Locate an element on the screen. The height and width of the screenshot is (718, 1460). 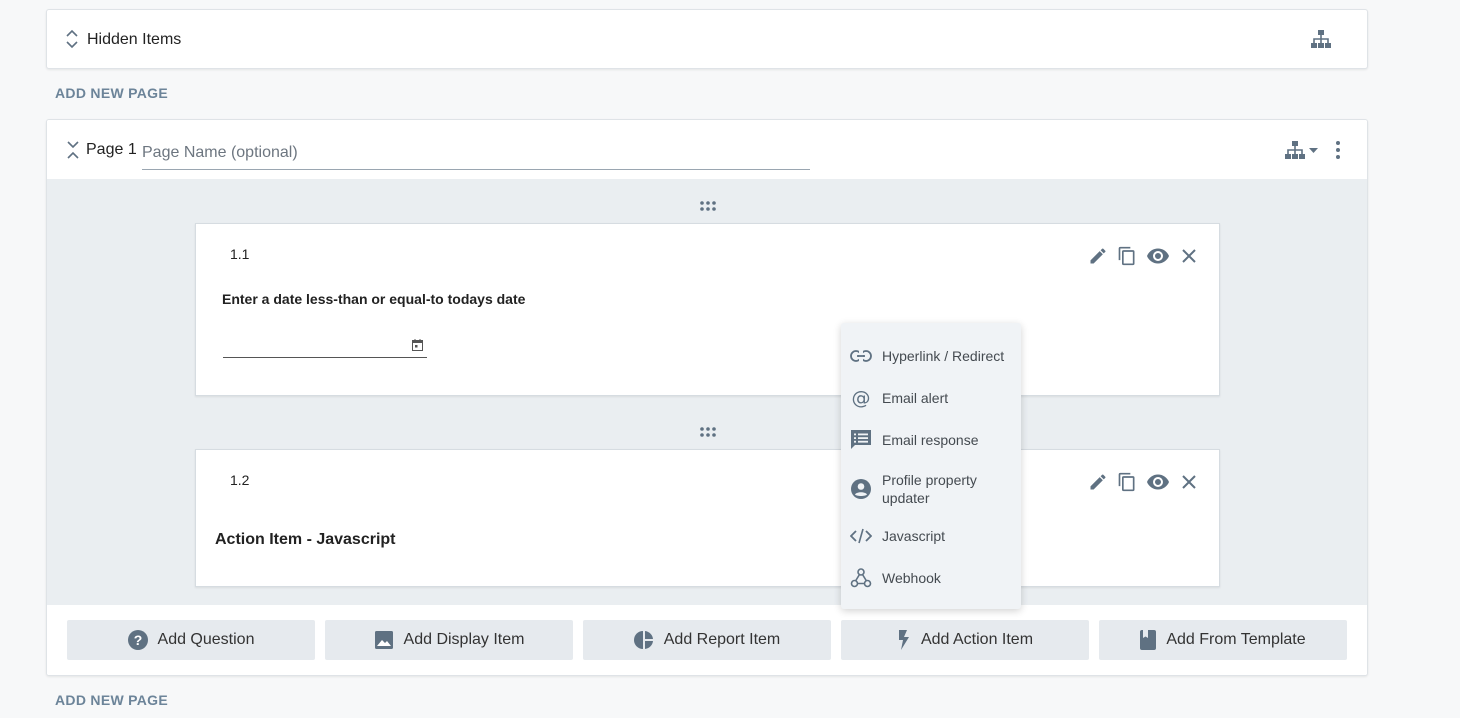
add-from-template-label: Add From Template is located at coordinates (1235, 640).